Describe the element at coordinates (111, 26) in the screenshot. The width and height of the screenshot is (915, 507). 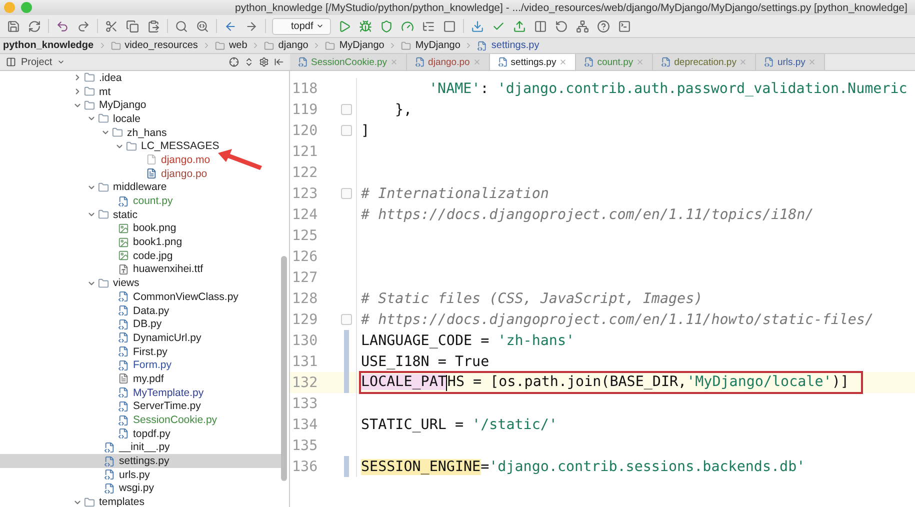
I see `scissors-icon` at that location.